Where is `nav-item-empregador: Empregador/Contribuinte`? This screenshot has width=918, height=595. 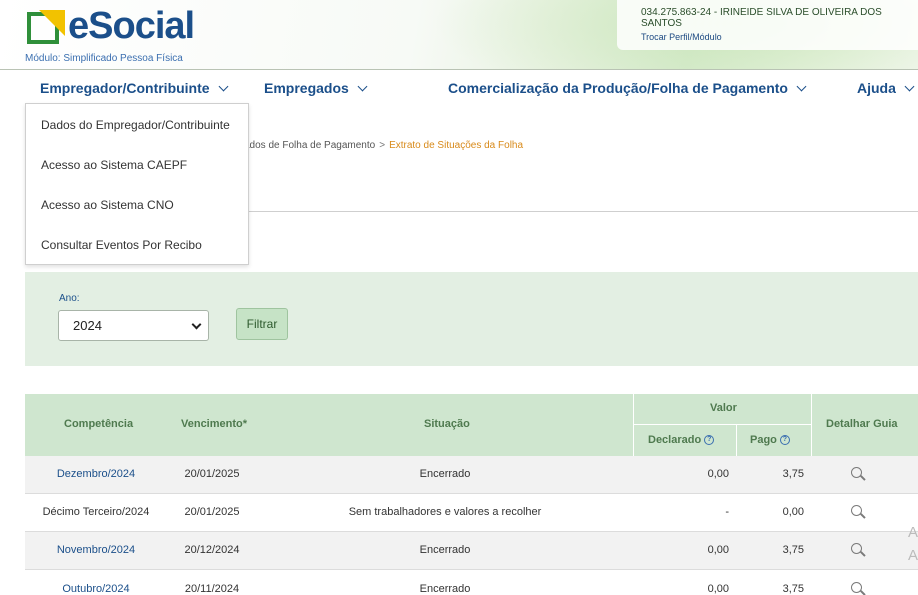
nav-item-empregador: Empregador/Contribuinte is located at coordinates (134, 88).